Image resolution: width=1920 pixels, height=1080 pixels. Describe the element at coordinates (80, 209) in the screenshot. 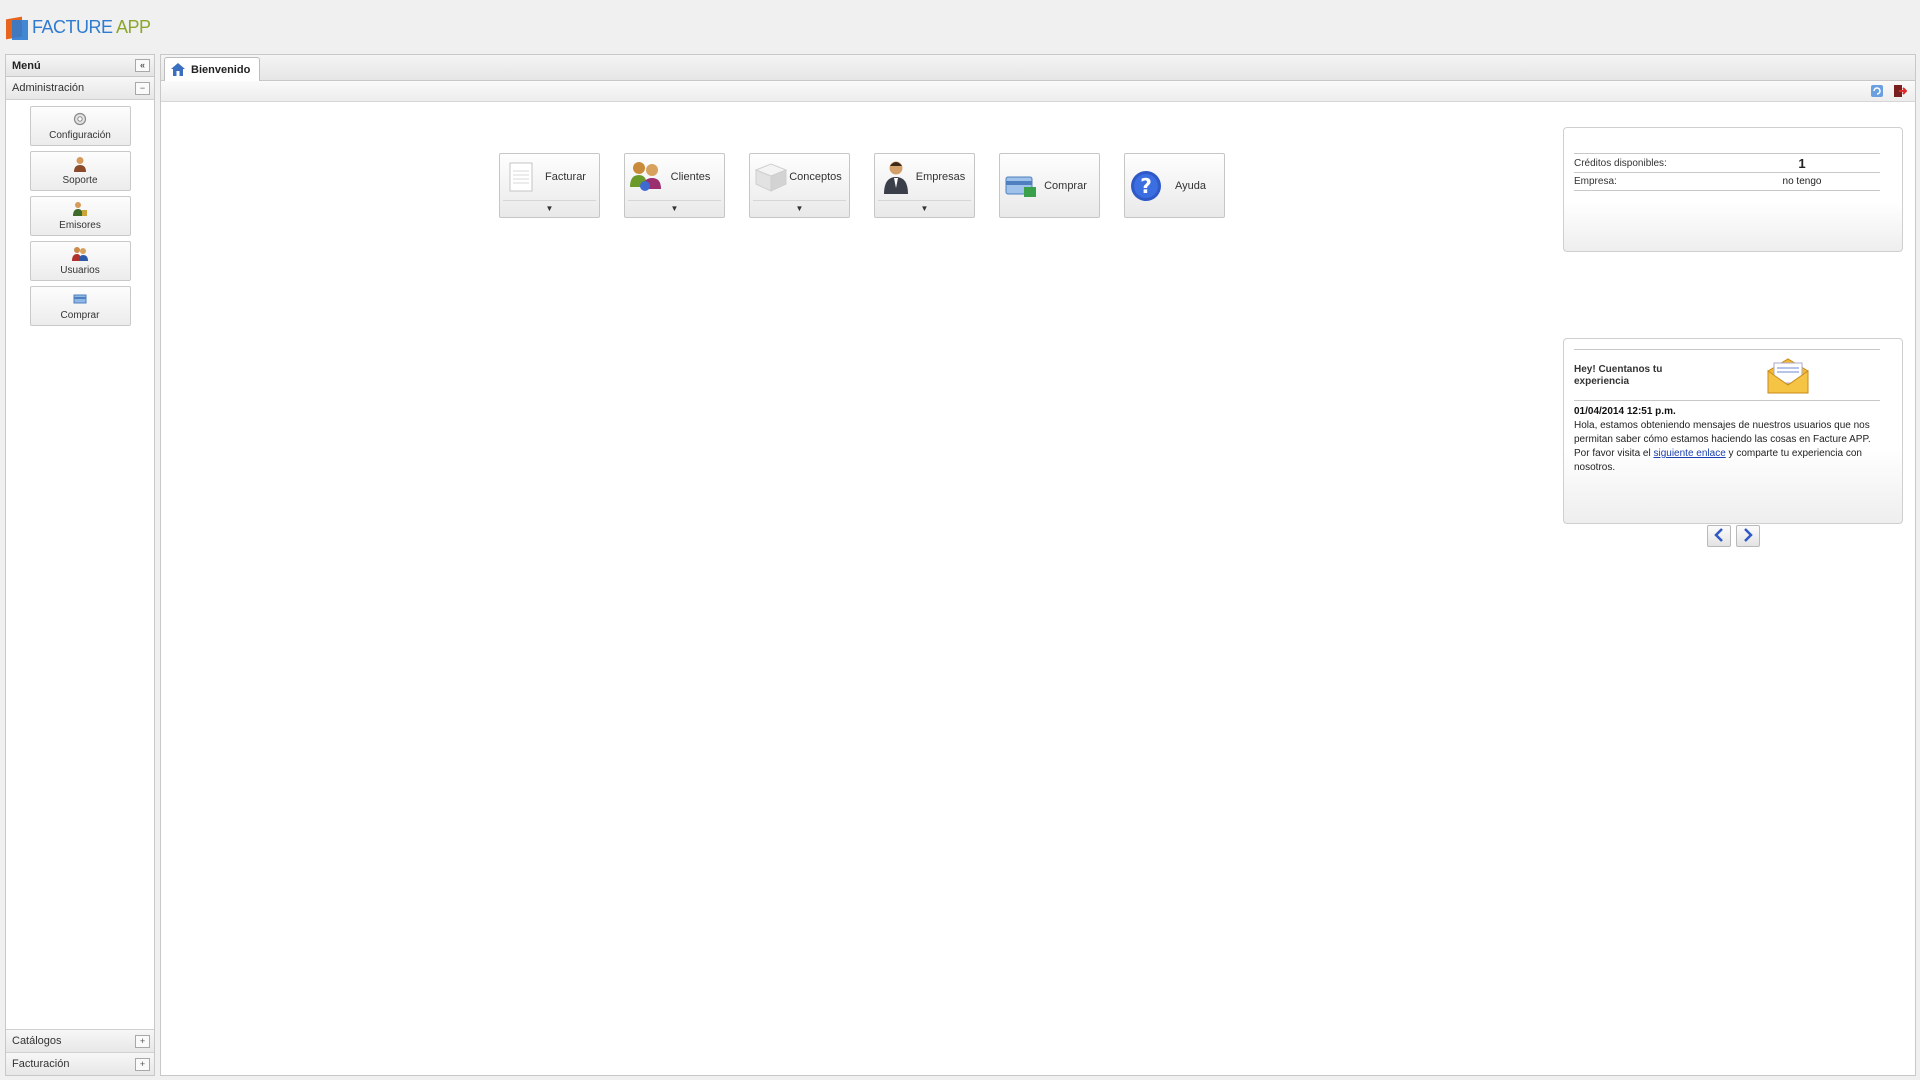

I see `issuers-icon` at that location.